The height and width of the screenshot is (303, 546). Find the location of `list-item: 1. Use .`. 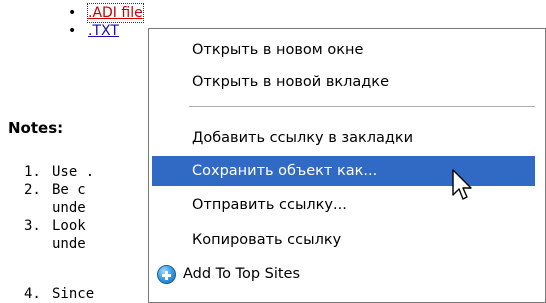

list-item: 1. Use . is located at coordinates (59, 172).